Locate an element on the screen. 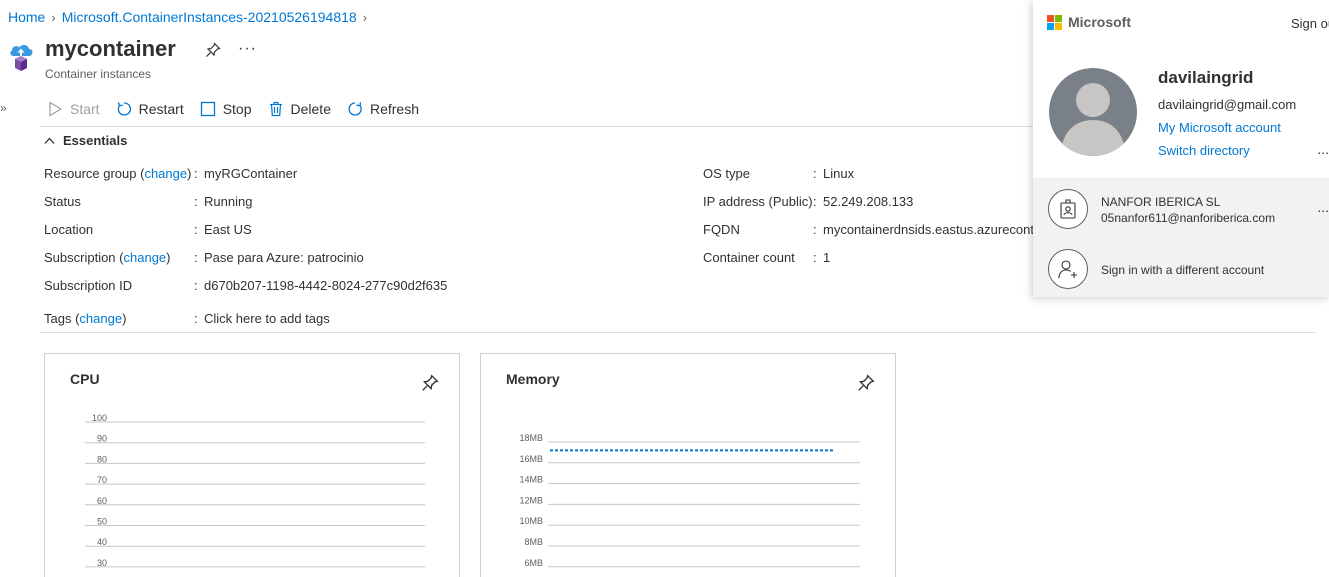 The image size is (1329, 577). status-label: Status is located at coordinates (62, 201).